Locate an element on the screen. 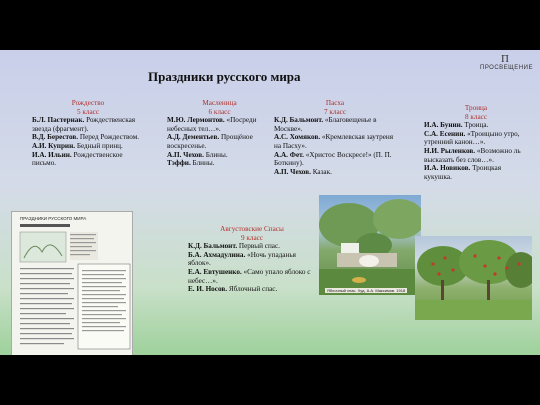 This screenshot has height=405, width=540. work-title: Яблочный спас. is located at coordinates (253, 289).